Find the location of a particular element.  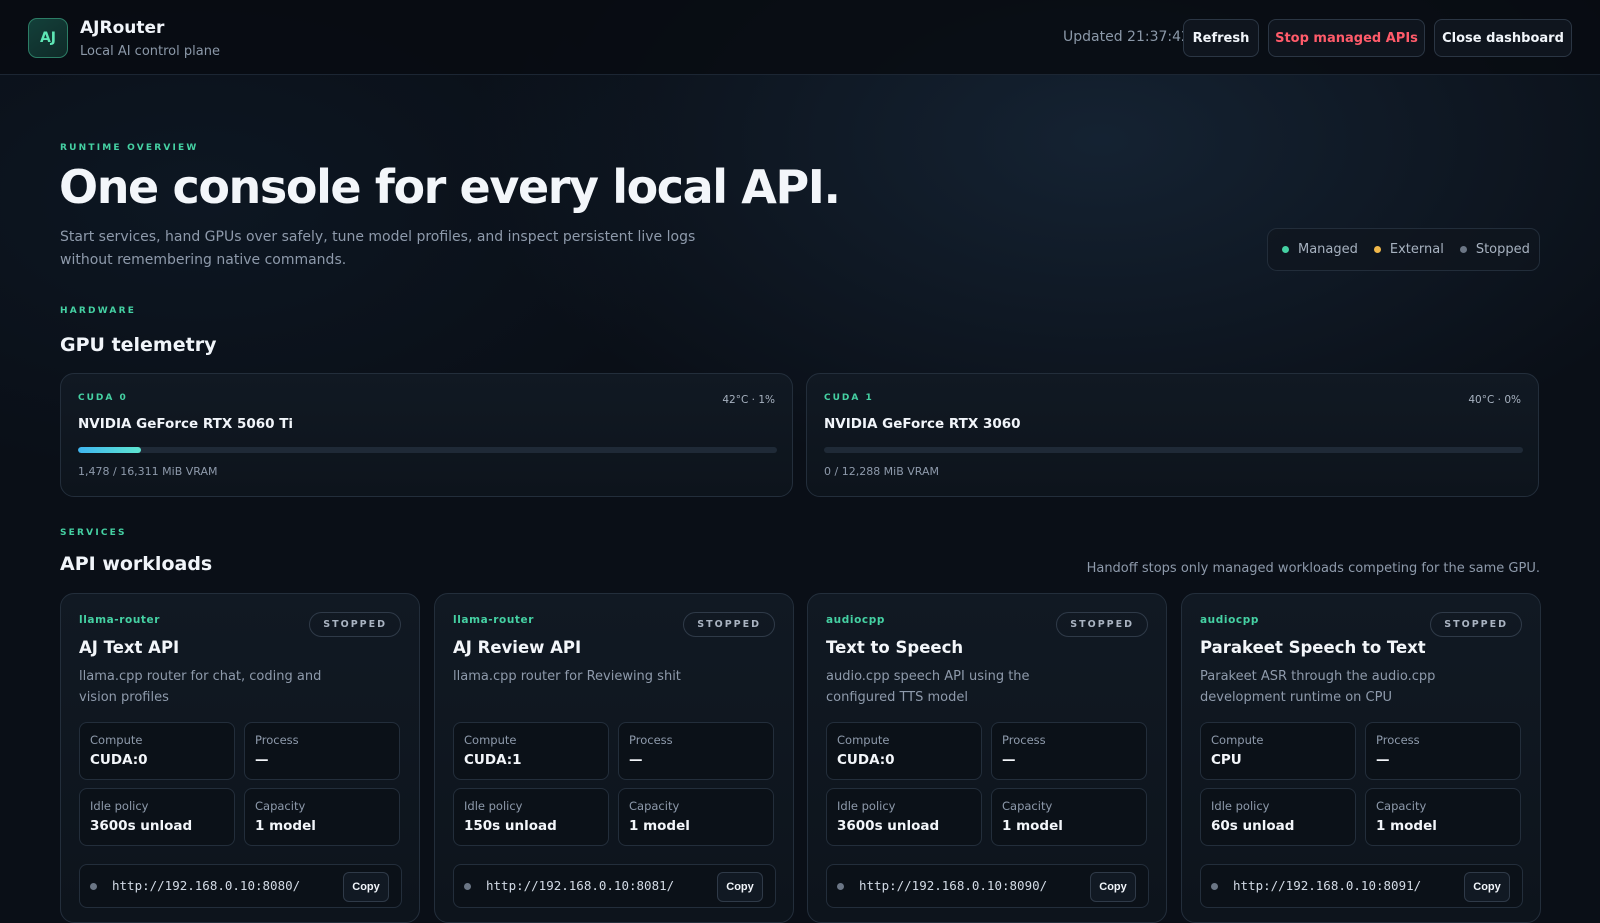

gpu-temp-util: 40°C · 0% is located at coordinates (1494, 400).